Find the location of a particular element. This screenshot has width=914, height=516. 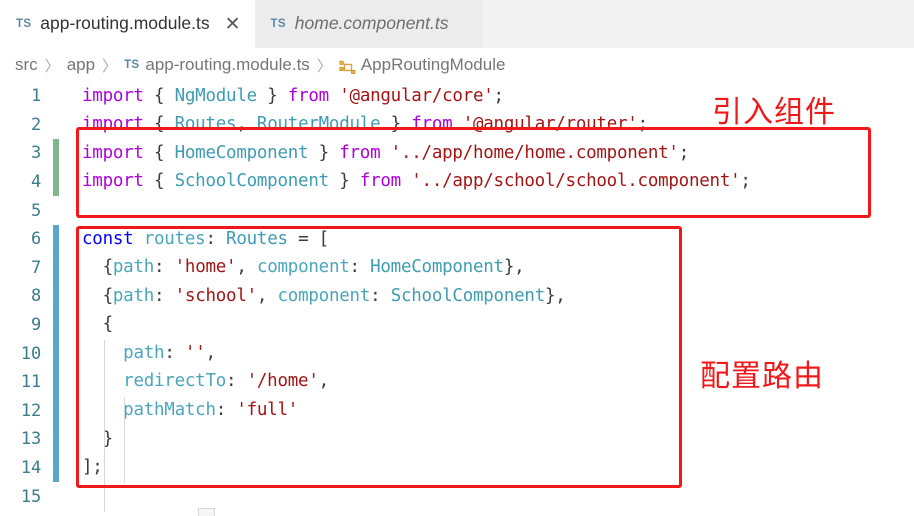

code-text: const routes: Routes = [ is located at coordinates (205, 238).